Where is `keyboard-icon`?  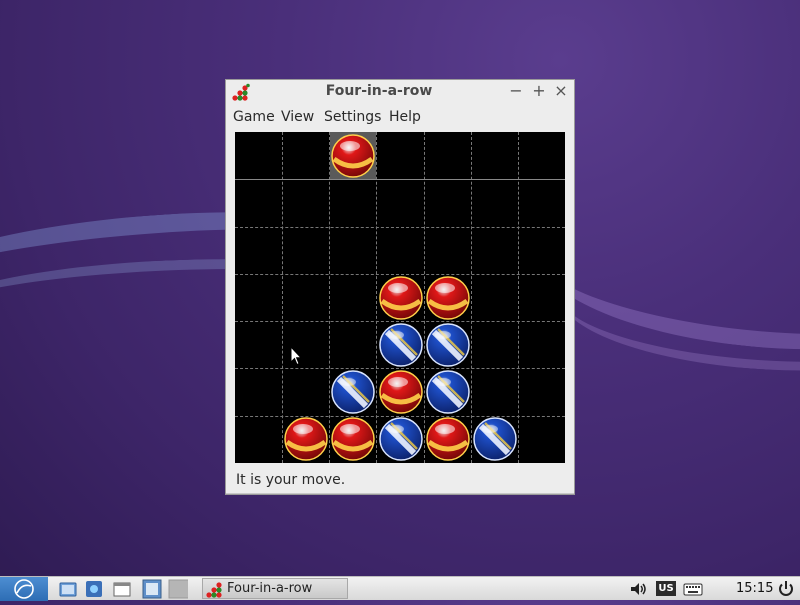
keyboard-icon is located at coordinates (693, 589).